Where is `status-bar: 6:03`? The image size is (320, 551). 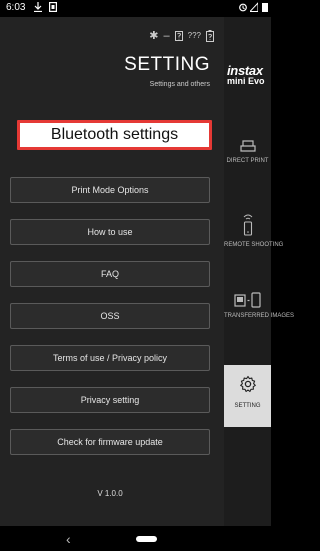
status-bar: 6:03 is located at coordinates (135, 8).